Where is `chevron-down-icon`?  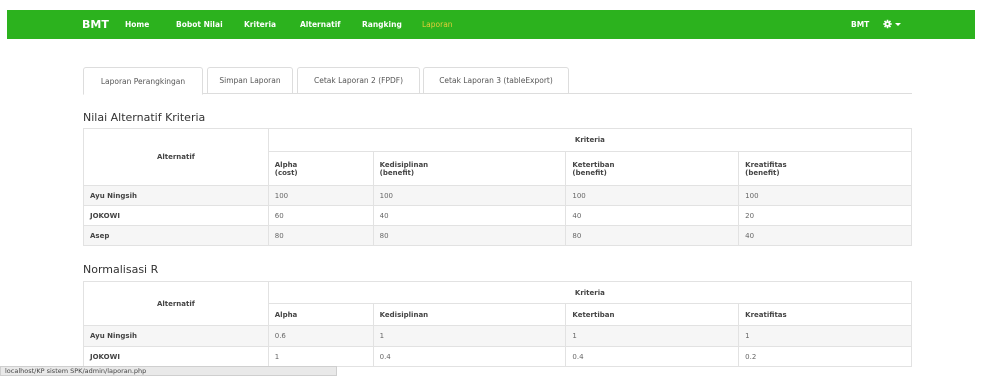 chevron-down-icon is located at coordinates (898, 24).